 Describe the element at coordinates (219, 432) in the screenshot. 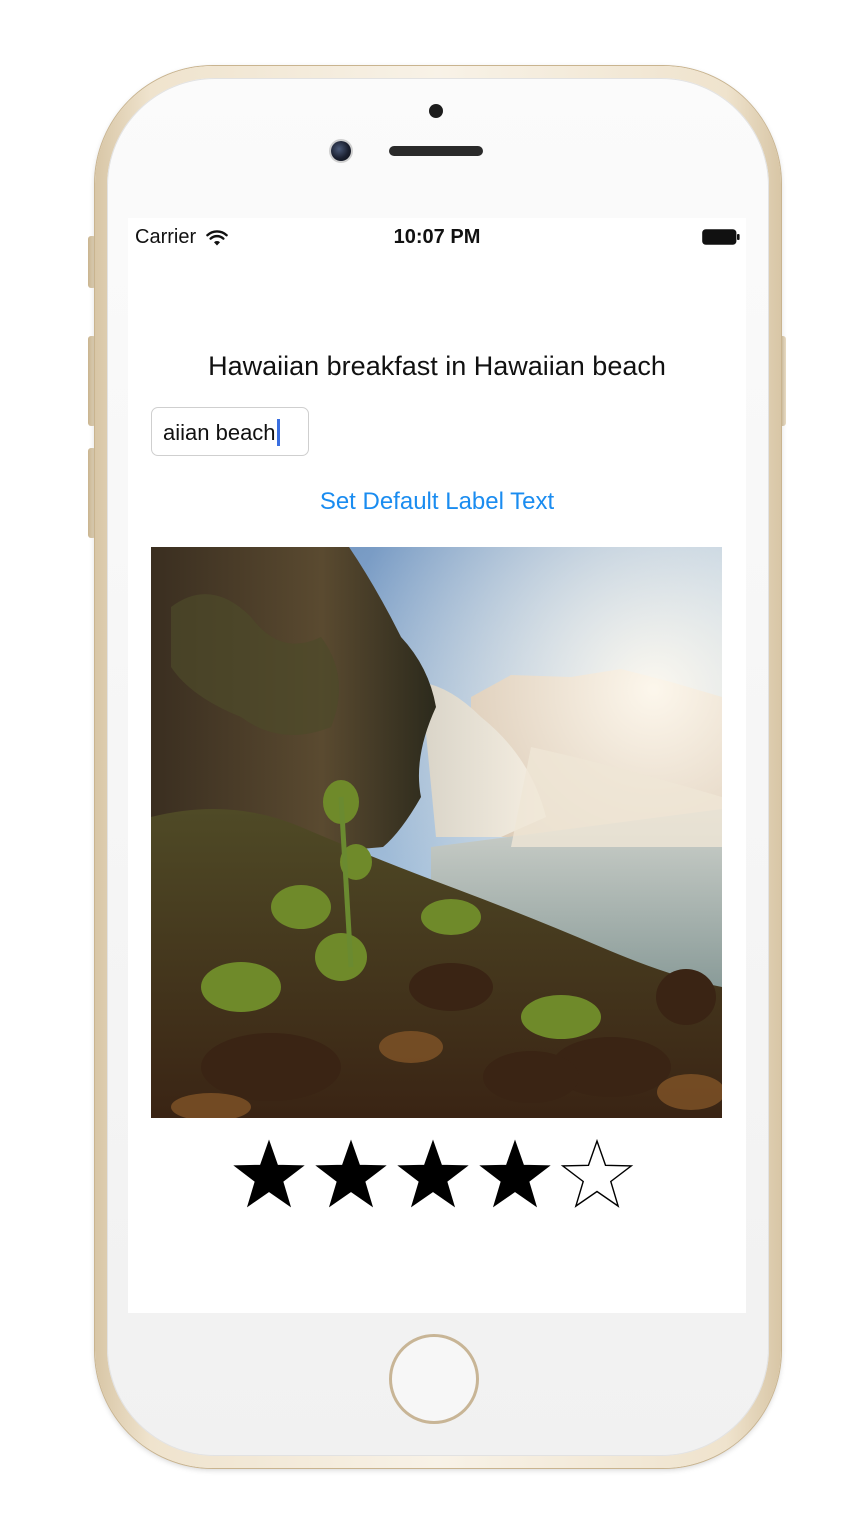

I see `text-input-value: aiian beach` at that location.